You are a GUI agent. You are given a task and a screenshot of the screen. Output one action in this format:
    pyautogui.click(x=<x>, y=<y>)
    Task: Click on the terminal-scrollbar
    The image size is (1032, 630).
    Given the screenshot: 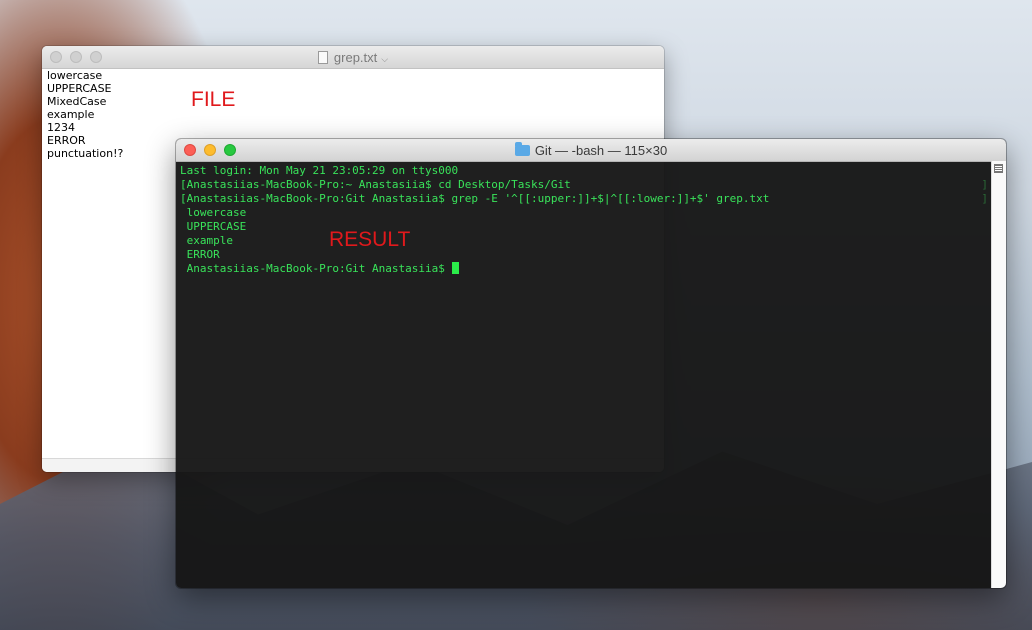 What is the action you would take?
    pyautogui.click(x=998, y=374)
    